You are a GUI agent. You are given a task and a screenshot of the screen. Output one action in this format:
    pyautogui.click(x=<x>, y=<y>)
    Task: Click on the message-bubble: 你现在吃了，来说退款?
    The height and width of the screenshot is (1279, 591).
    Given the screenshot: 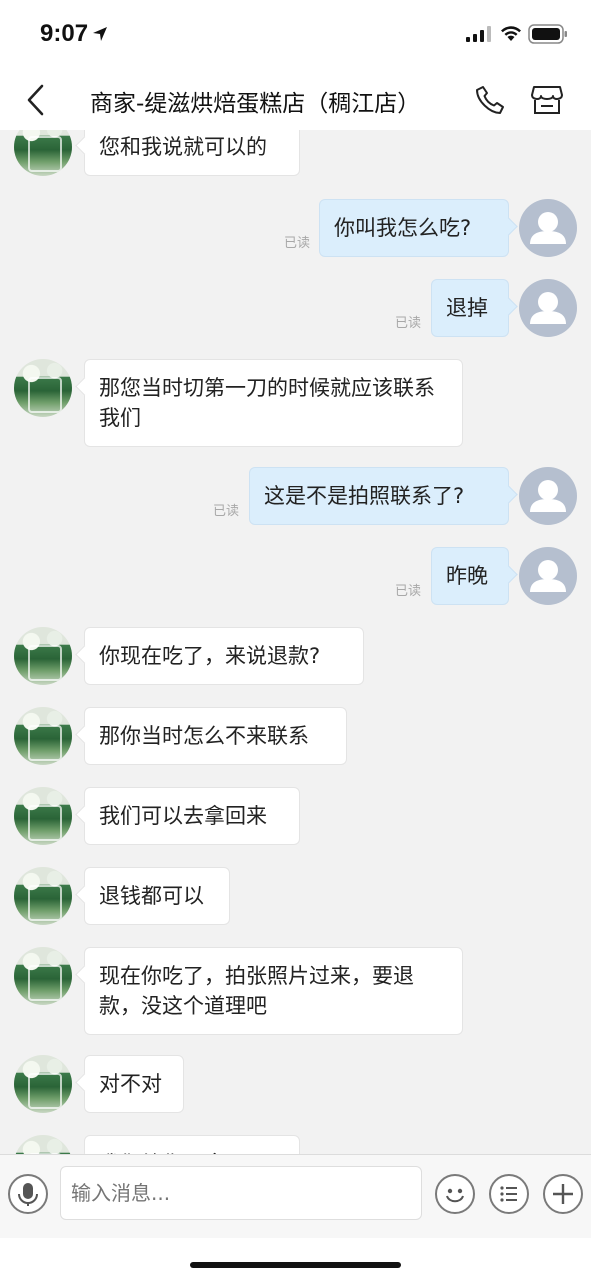 What is the action you would take?
    pyautogui.click(x=224, y=656)
    